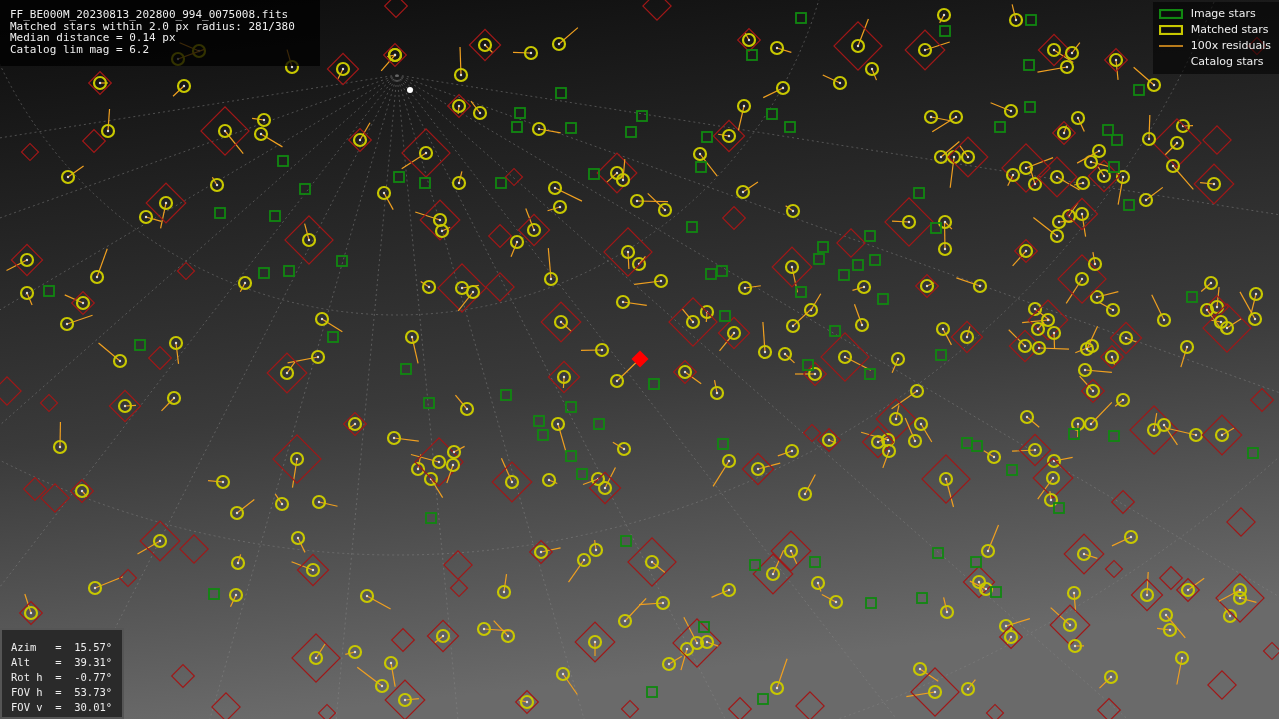 The height and width of the screenshot is (719, 1279). Describe the element at coordinates (62, 647) in the screenshot. I see `pointing-line: Azim = 15.57°` at that location.